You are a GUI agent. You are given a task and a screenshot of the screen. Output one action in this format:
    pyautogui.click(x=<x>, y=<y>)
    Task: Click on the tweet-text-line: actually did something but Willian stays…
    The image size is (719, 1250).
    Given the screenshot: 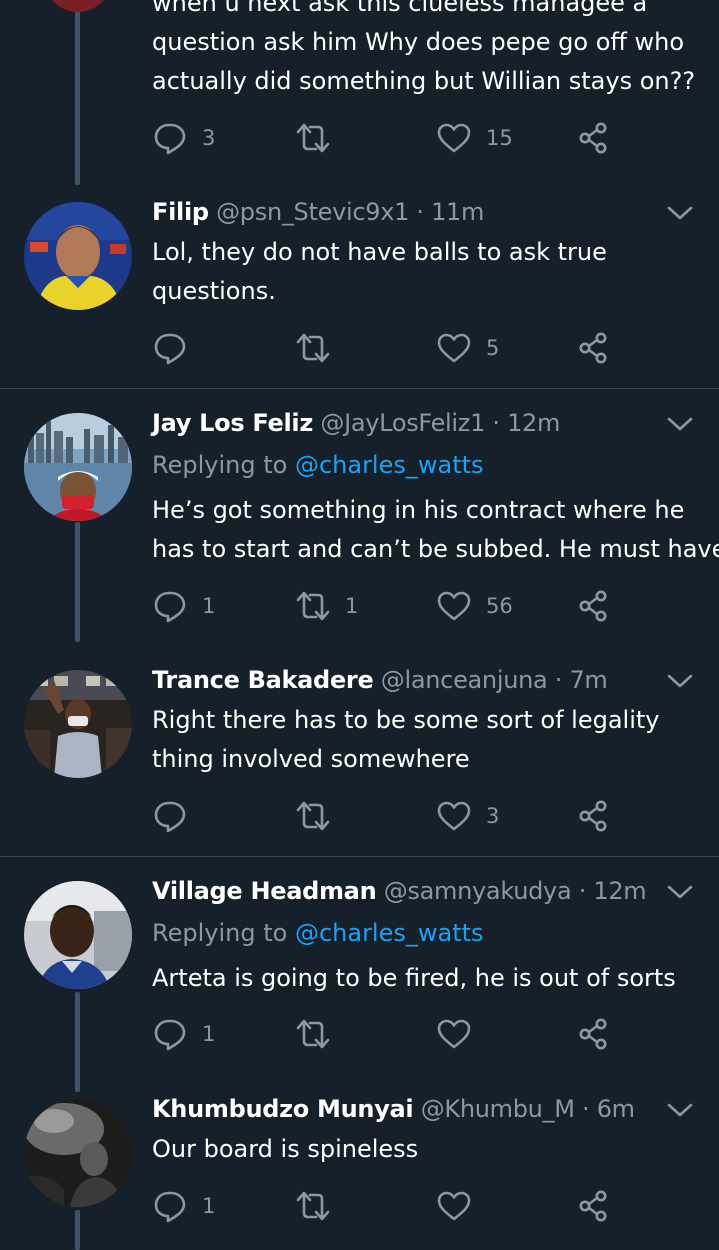 What is the action you would take?
    pyautogui.click(x=424, y=81)
    